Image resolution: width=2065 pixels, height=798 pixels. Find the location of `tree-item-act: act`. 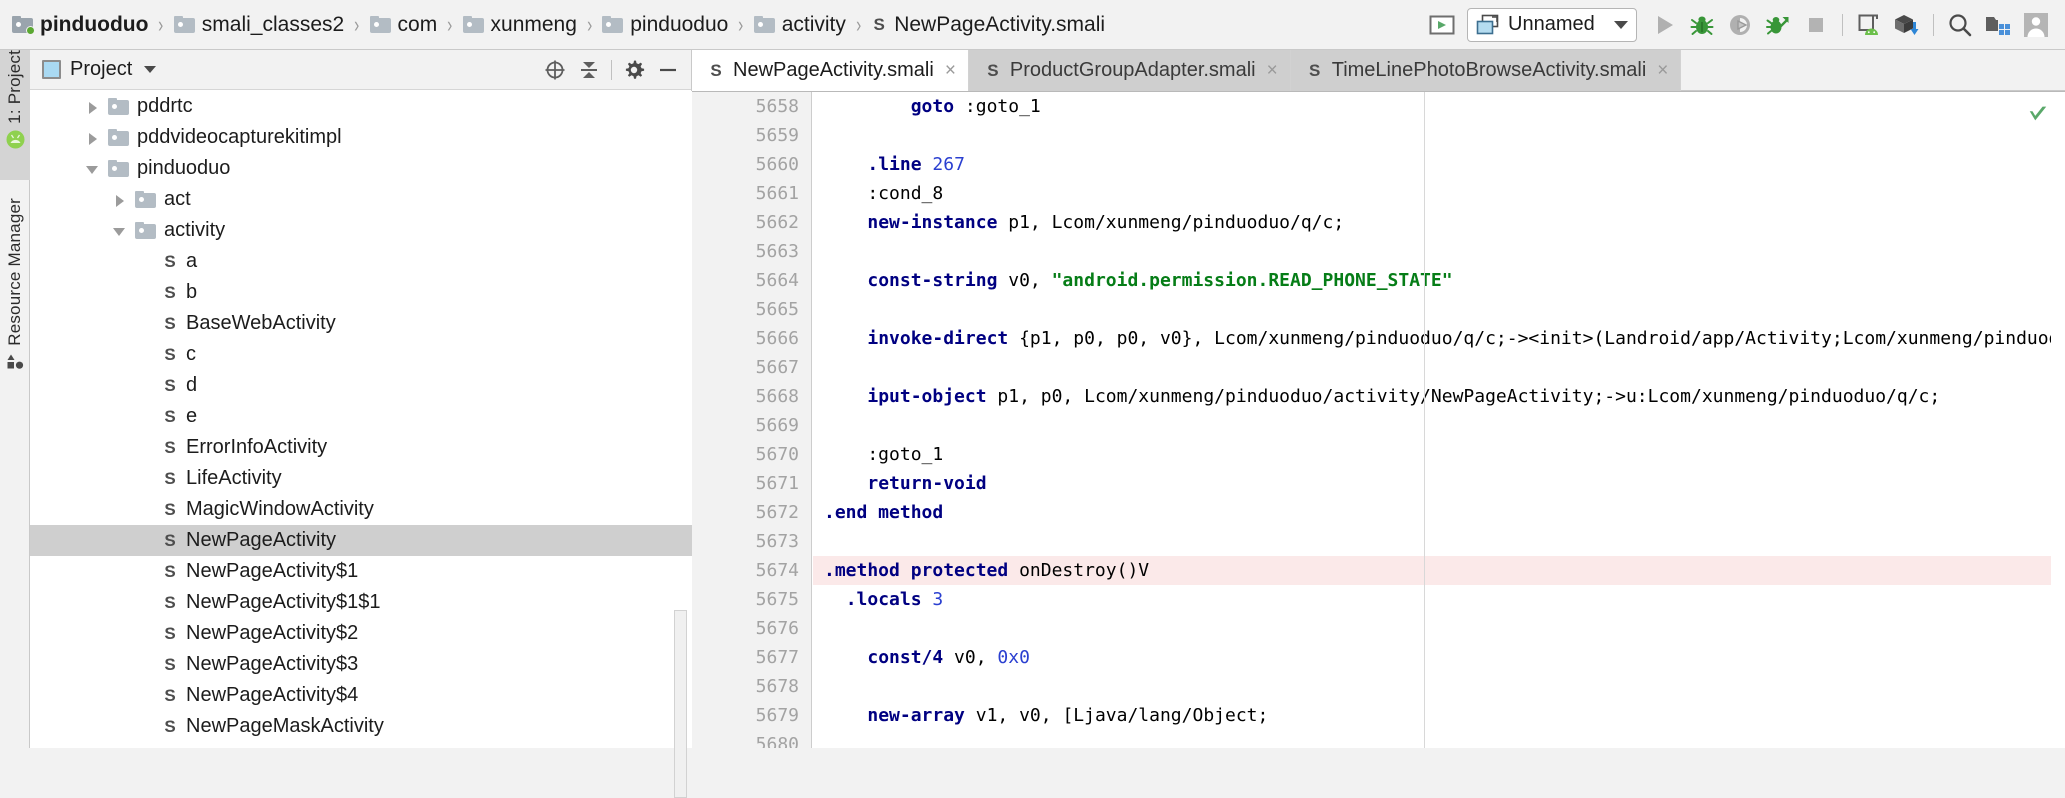

tree-item-act: act is located at coordinates (361, 199).